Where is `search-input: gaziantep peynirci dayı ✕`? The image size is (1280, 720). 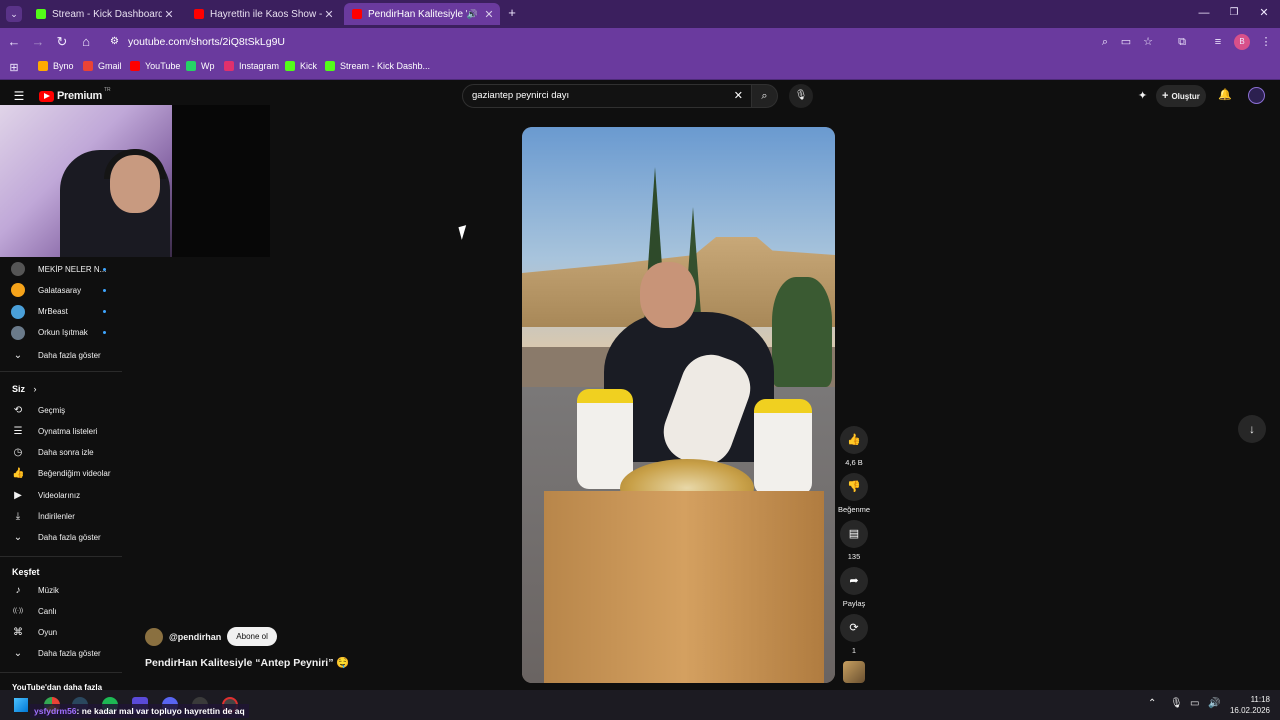
search-input: gaziantep peynirci dayı ✕ is located at coordinates (607, 96).